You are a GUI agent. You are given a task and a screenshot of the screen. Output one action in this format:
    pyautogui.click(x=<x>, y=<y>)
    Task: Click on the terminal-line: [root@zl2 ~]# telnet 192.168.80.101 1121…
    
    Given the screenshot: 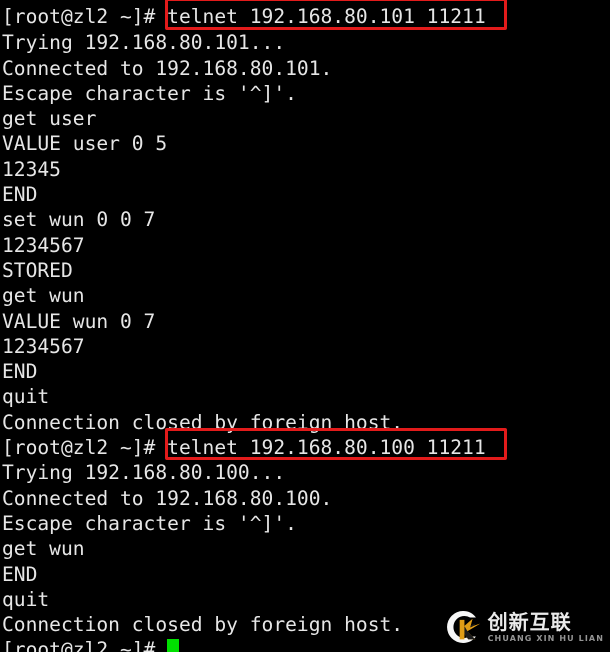 What is the action you would take?
    pyautogui.click(x=244, y=16)
    